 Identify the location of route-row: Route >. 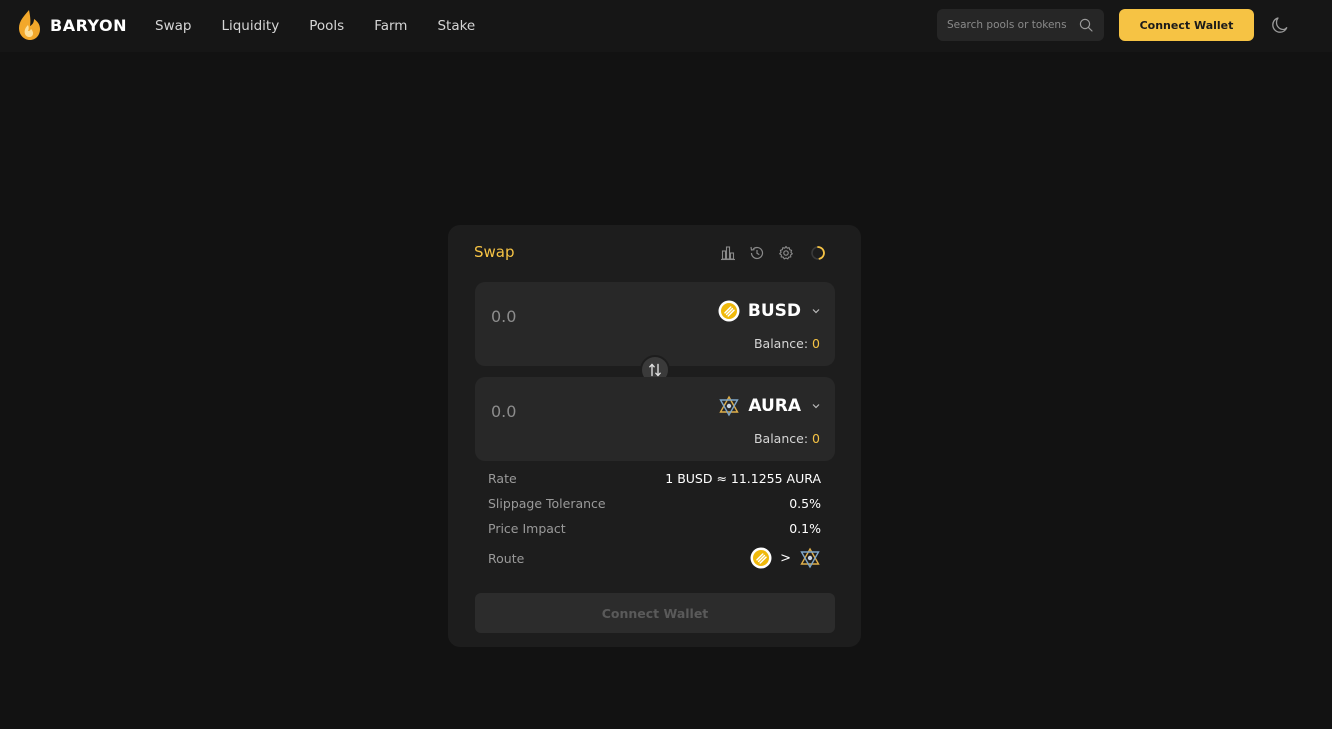
(654, 558).